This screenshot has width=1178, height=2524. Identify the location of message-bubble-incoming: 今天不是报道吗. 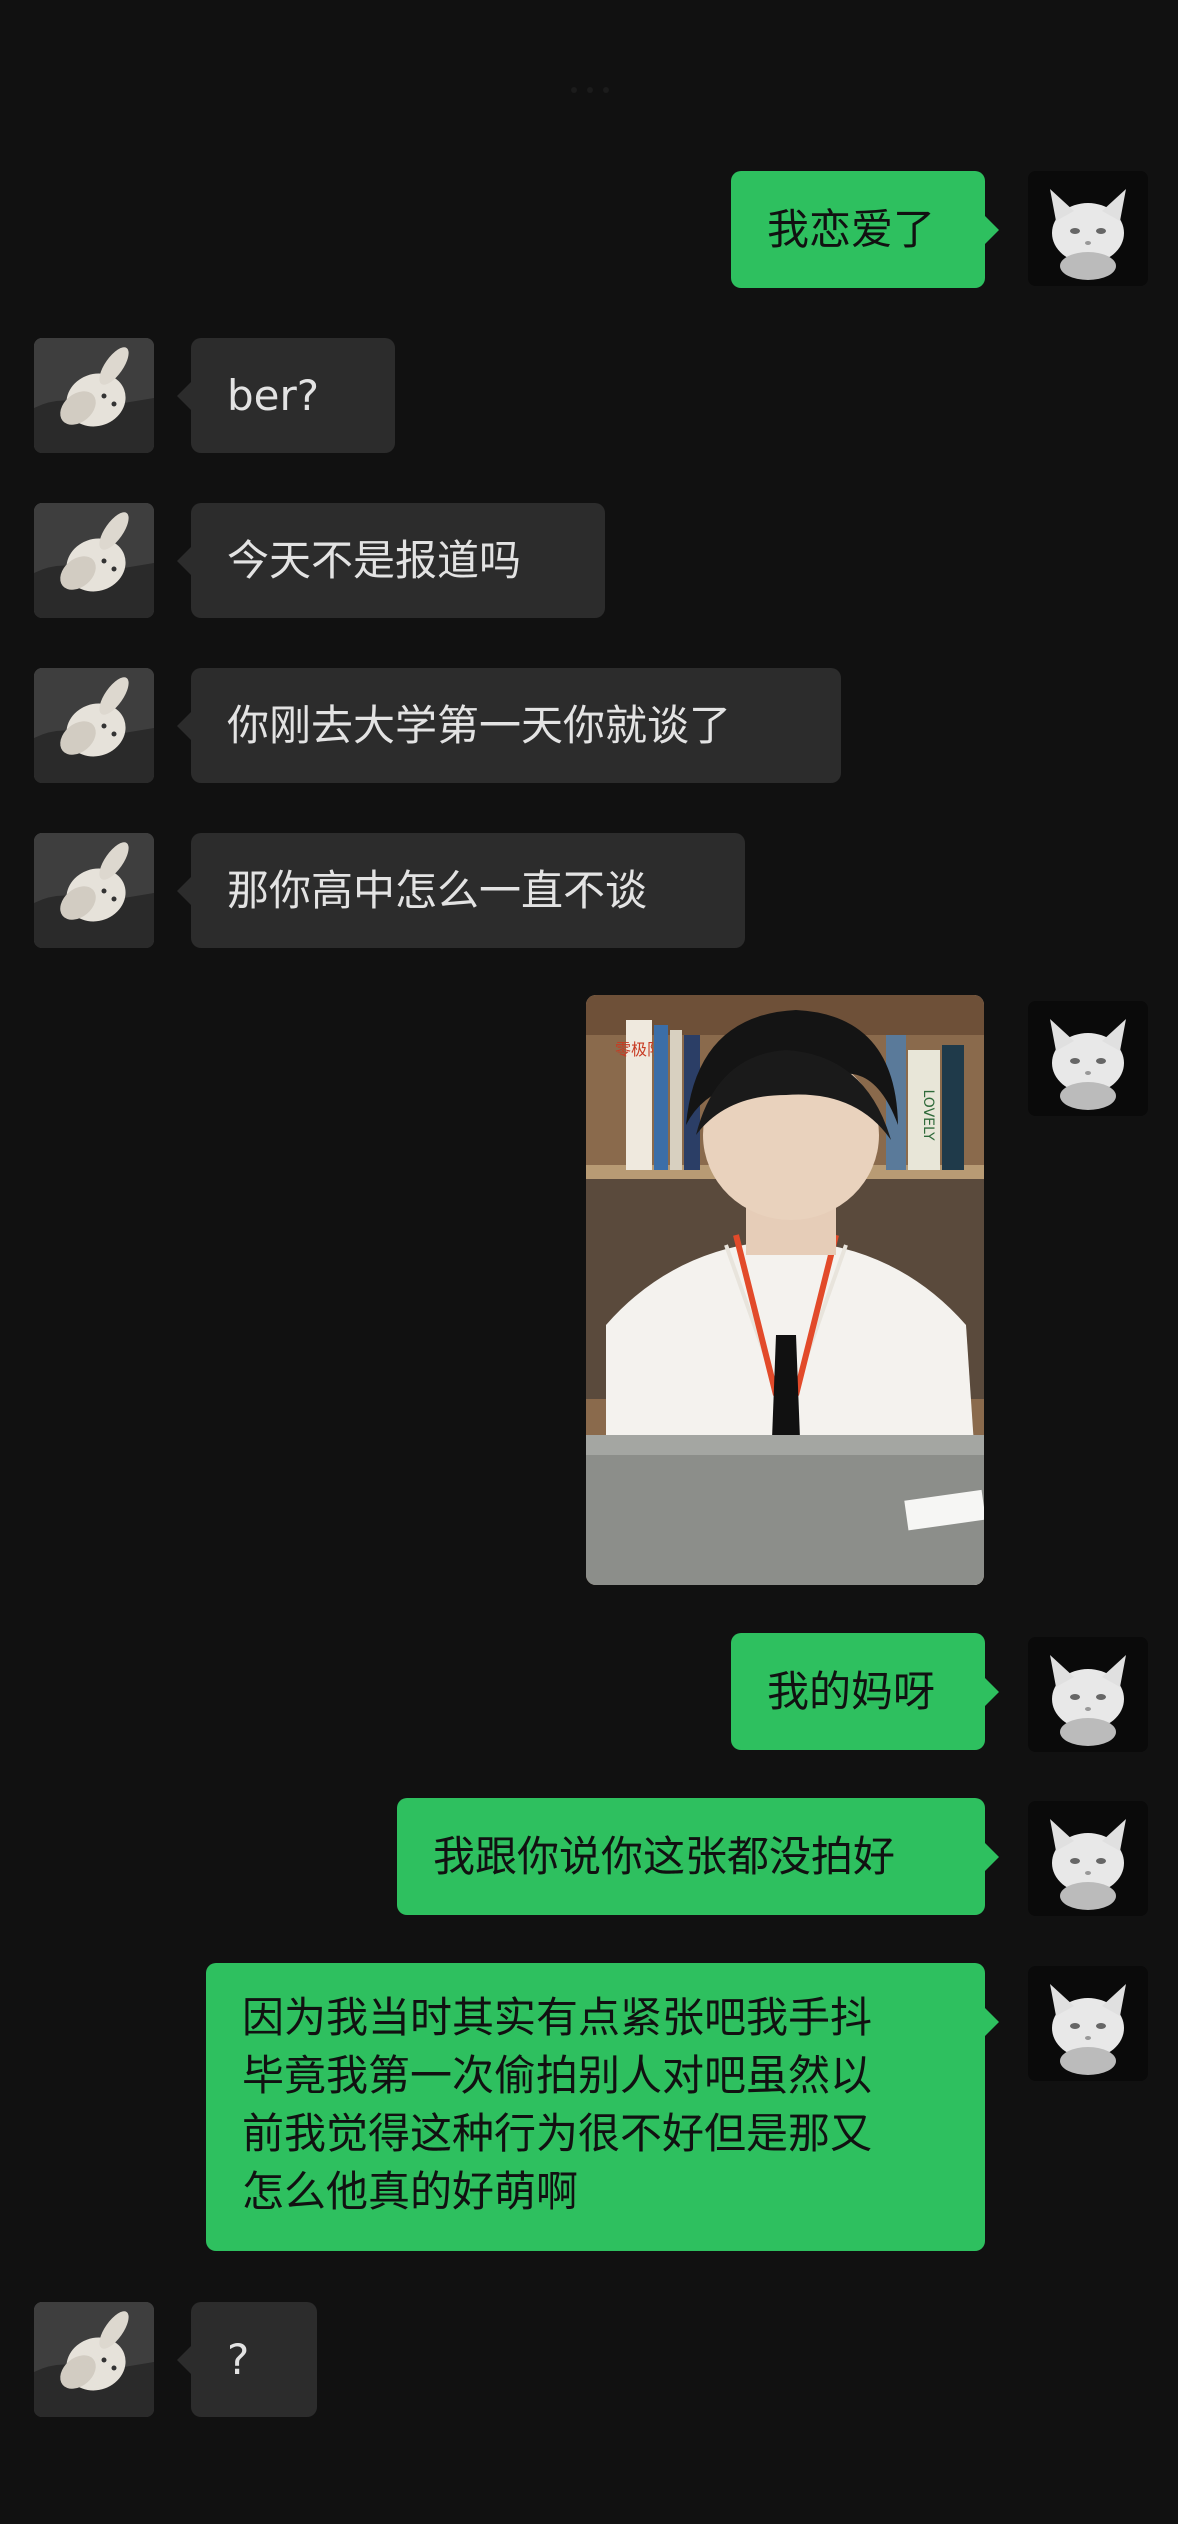
(398, 560).